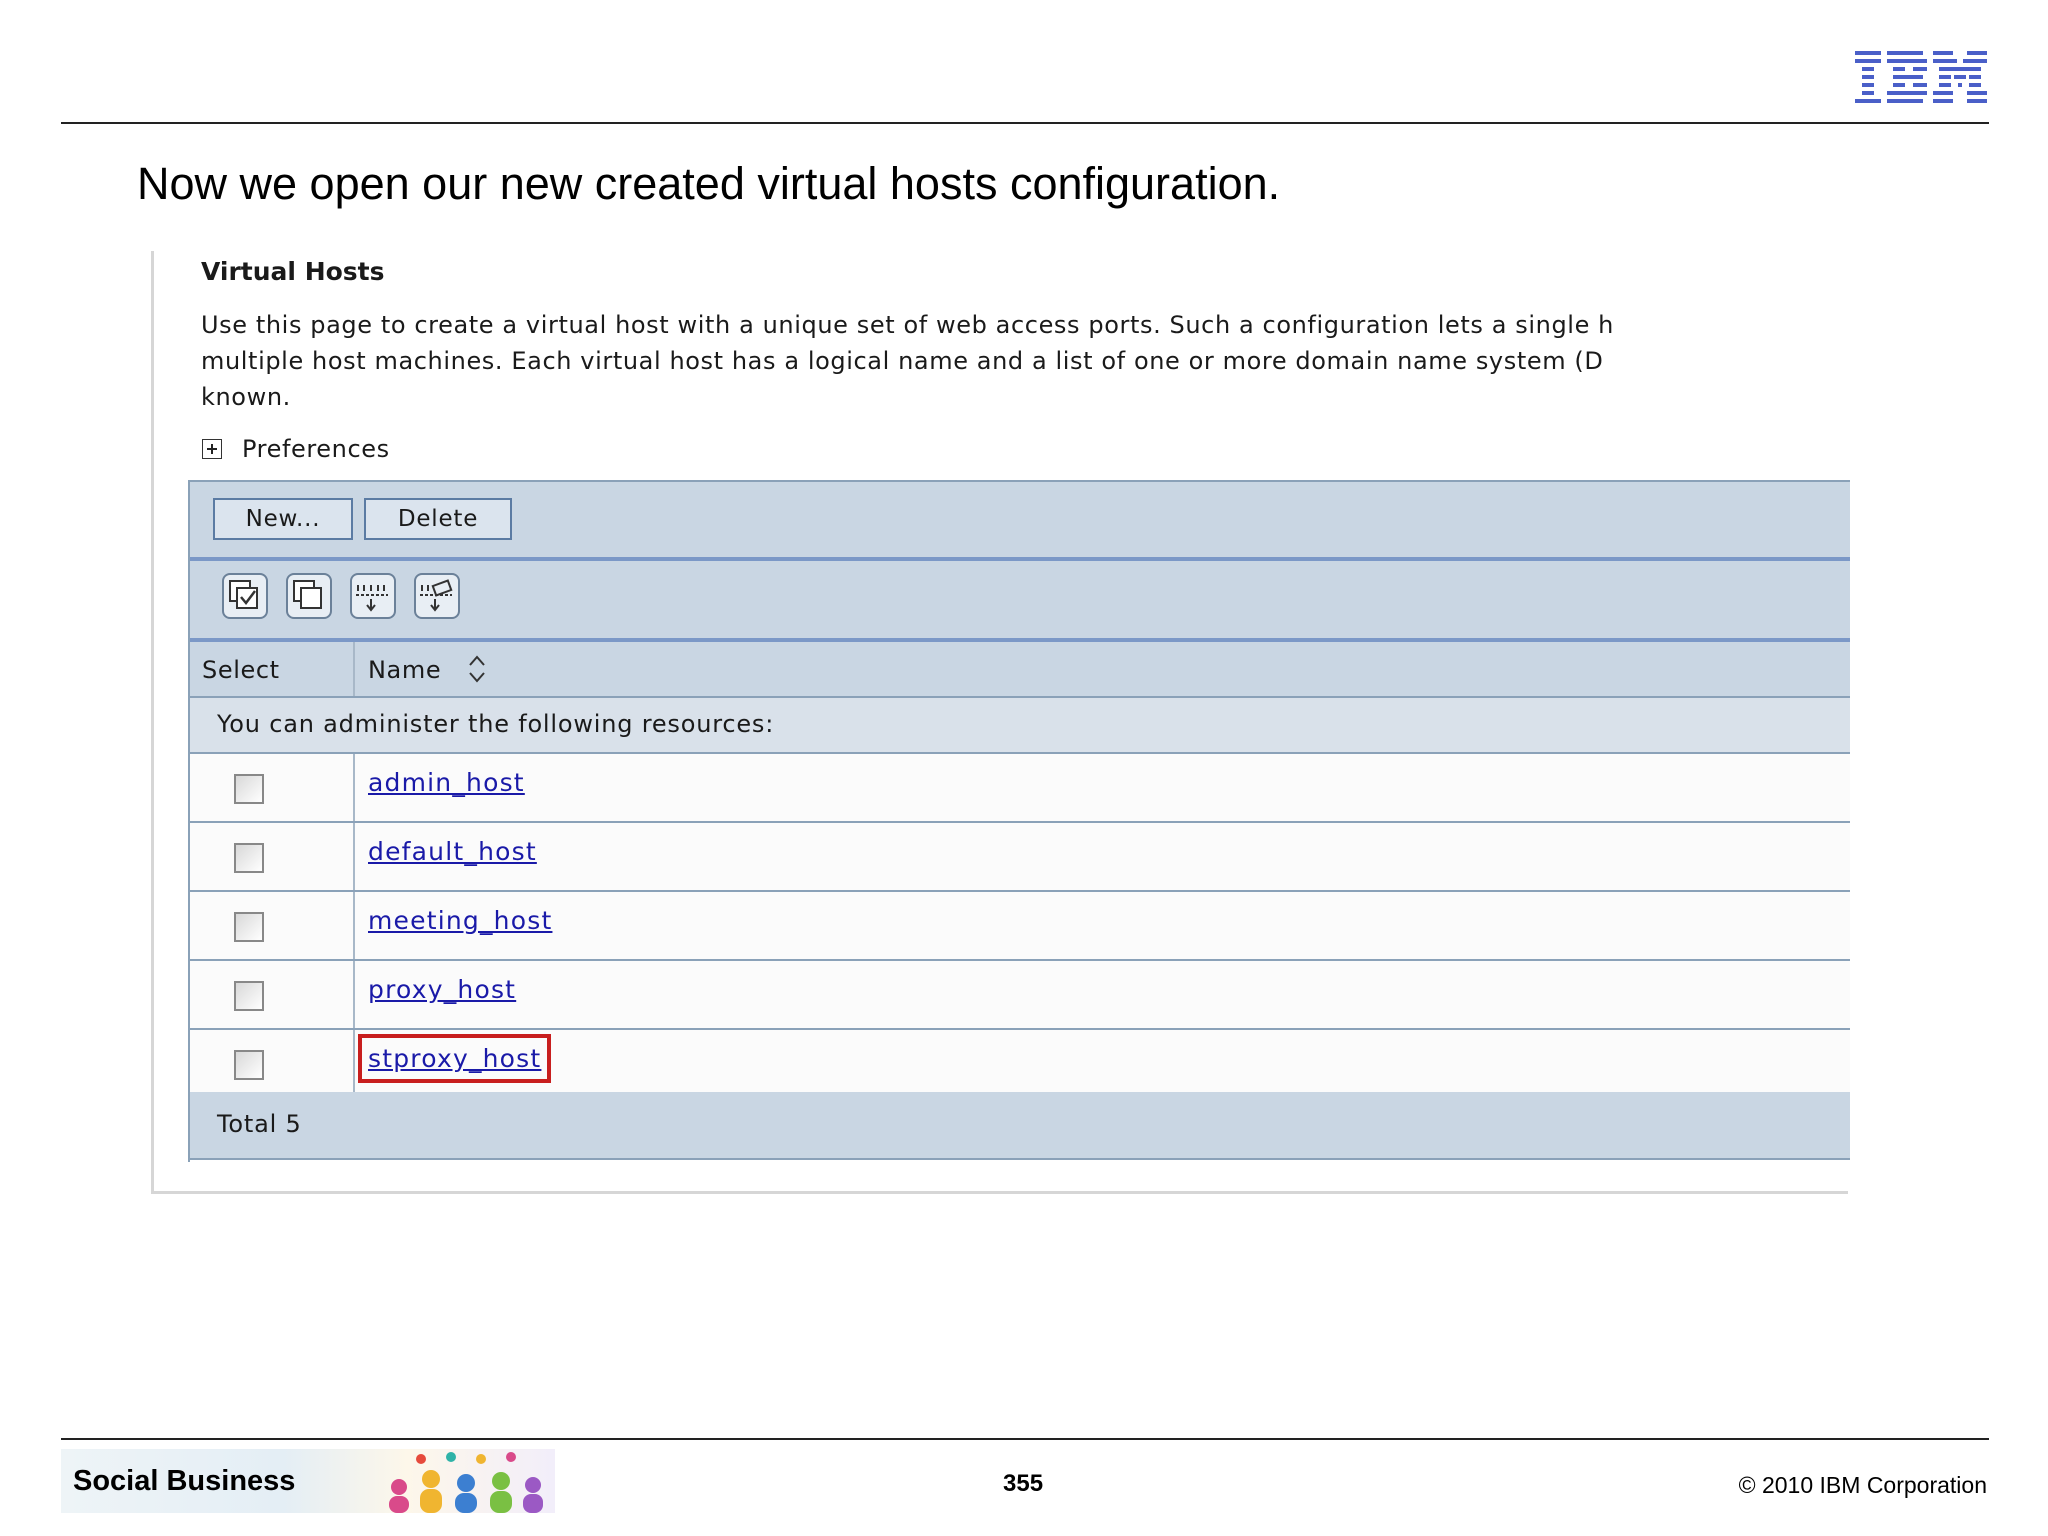 The width and height of the screenshot is (2048, 1536). I want to click on host-link: meeting_host, so click(460, 920).